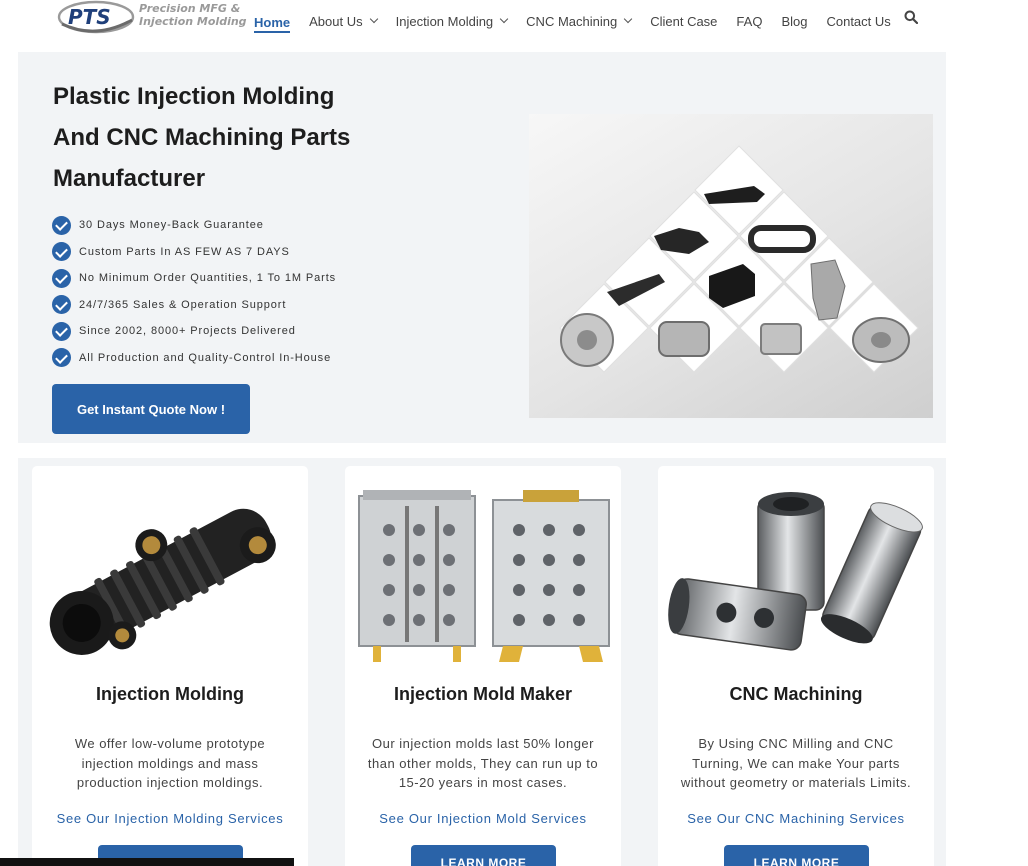 The height and width of the screenshot is (866, 1028). I want to click on service-title: Injection Mold Maker, so click(483, 694).